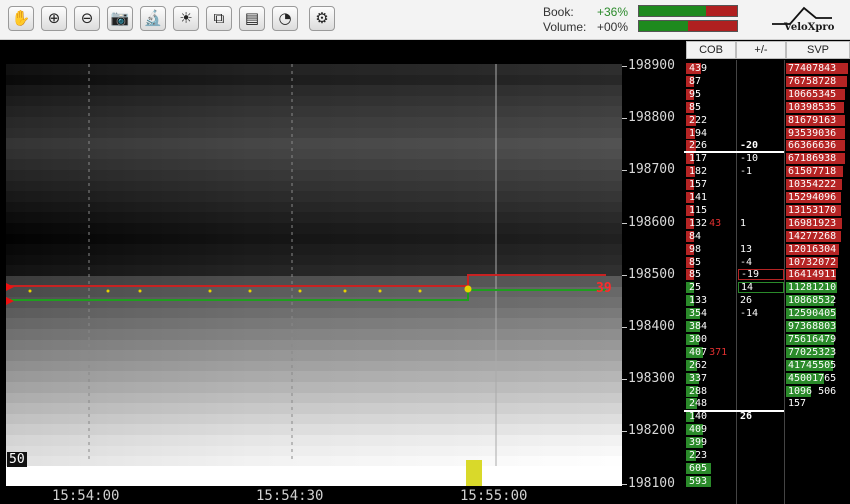  What do you see at coordinates (711, 352) in the screenshot?
I see `cob-cell: 407 371` at bounding box center [711, 352].